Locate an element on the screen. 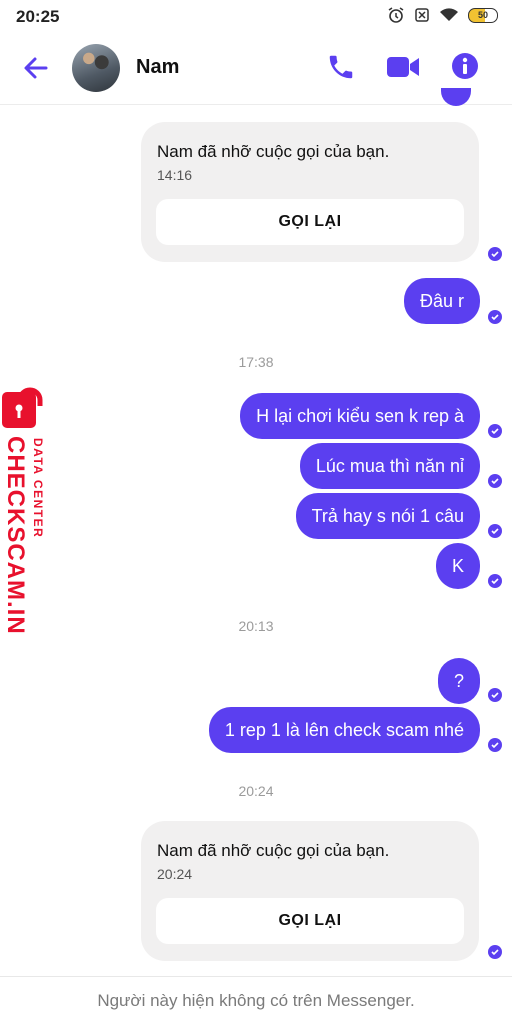 This screenshot has width=512, height=1025. message-bubble: Lúc mua thì năn nỉ is located at coordinates (389, 466).